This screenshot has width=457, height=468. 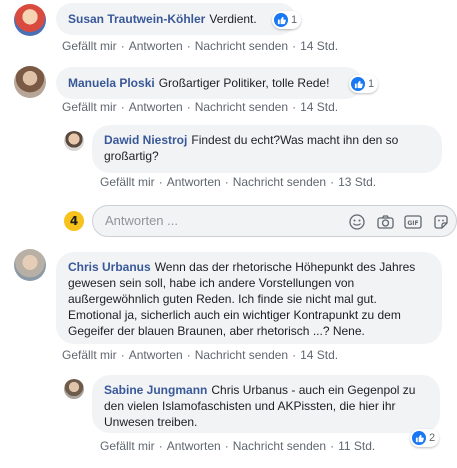 What do you see at coordinates (155, 390) in the screenshot?
I see `comment-author: Sabine Jungmann` at bounding box center [155, 390].